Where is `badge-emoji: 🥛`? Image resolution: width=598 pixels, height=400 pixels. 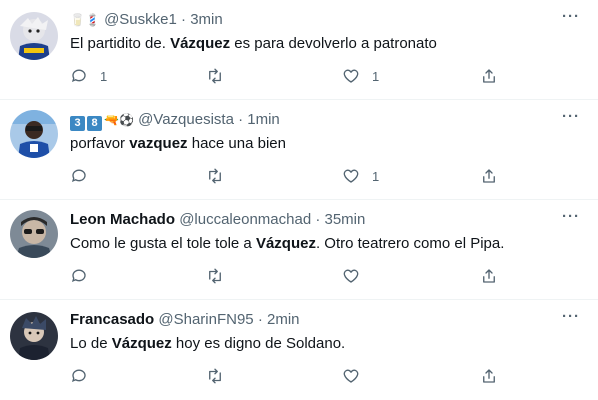 badge-emoji: 🥛 is located at coordinates (77, 20).